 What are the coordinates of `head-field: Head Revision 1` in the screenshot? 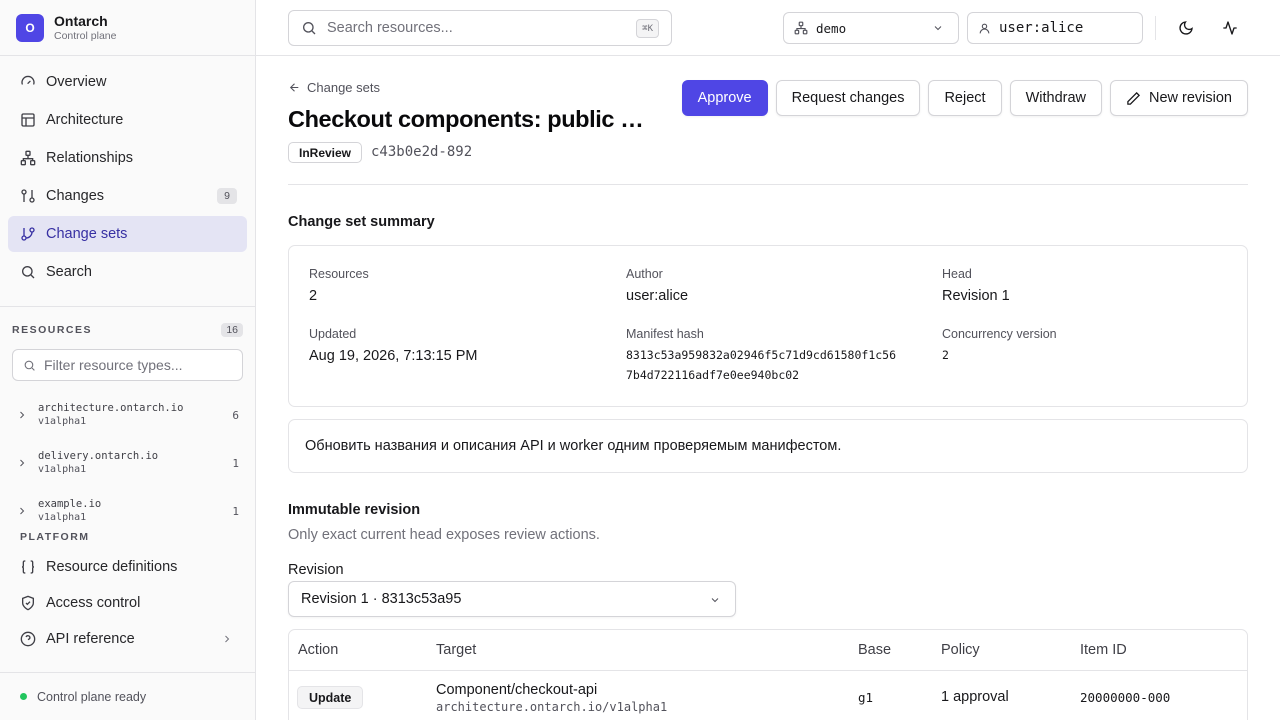 It's located at (976, 285).